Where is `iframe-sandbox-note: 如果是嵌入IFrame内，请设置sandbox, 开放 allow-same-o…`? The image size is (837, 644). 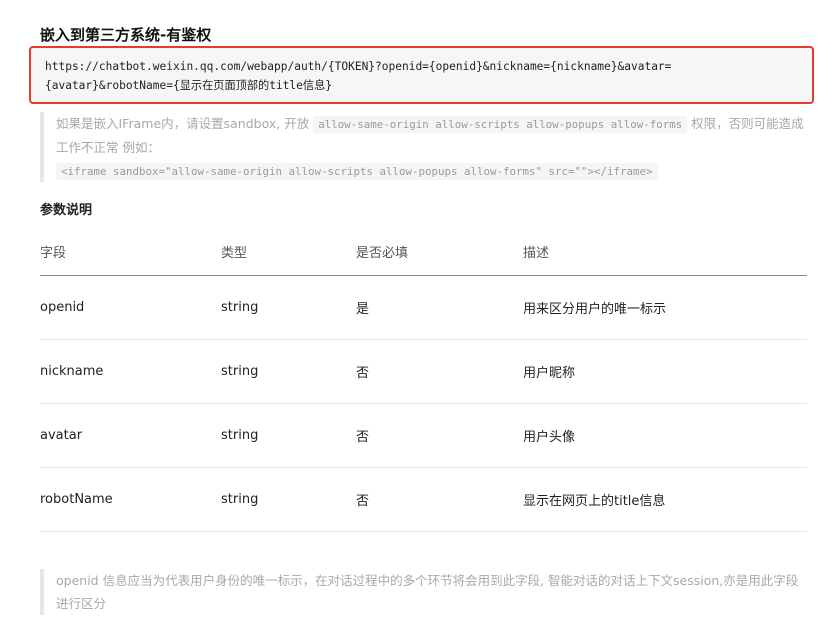
iframe-sandbox-note: 如果是嵌入IFrame内，请设置sandbox, 开放 allow-same-o… is located at coordinates (424, 147).